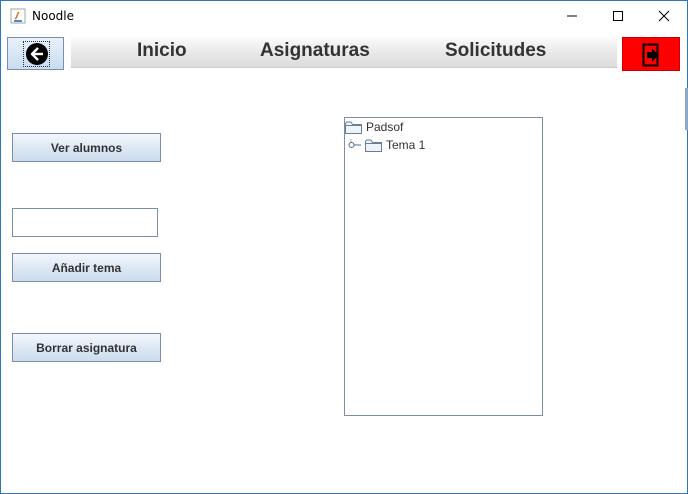 Image resolution: width=688 pixels, height=494 pixels. What do you see at coordinates (355, 145) in the screenshot?
I see `tree-expand-handle-icon` at bounding box center [355, 145].